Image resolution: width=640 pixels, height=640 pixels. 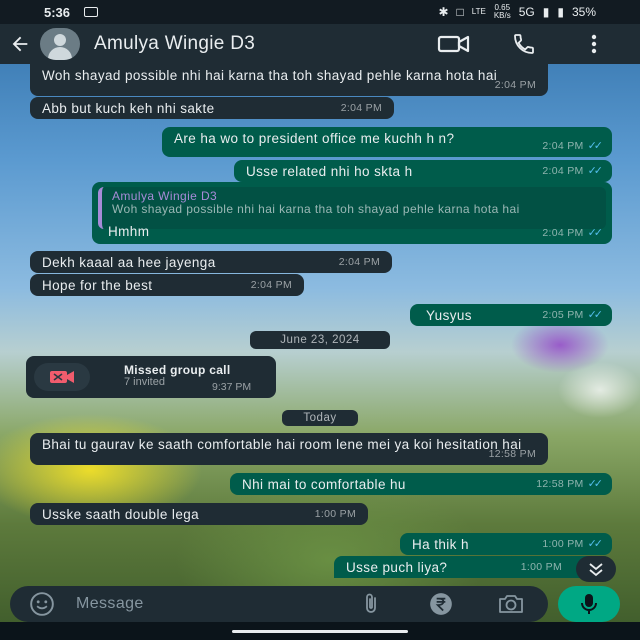 What do you see at coordinates (443, 12) in the screenshot?
I see `bluetooth-icon: ✱` at bounding box center [443, 12].